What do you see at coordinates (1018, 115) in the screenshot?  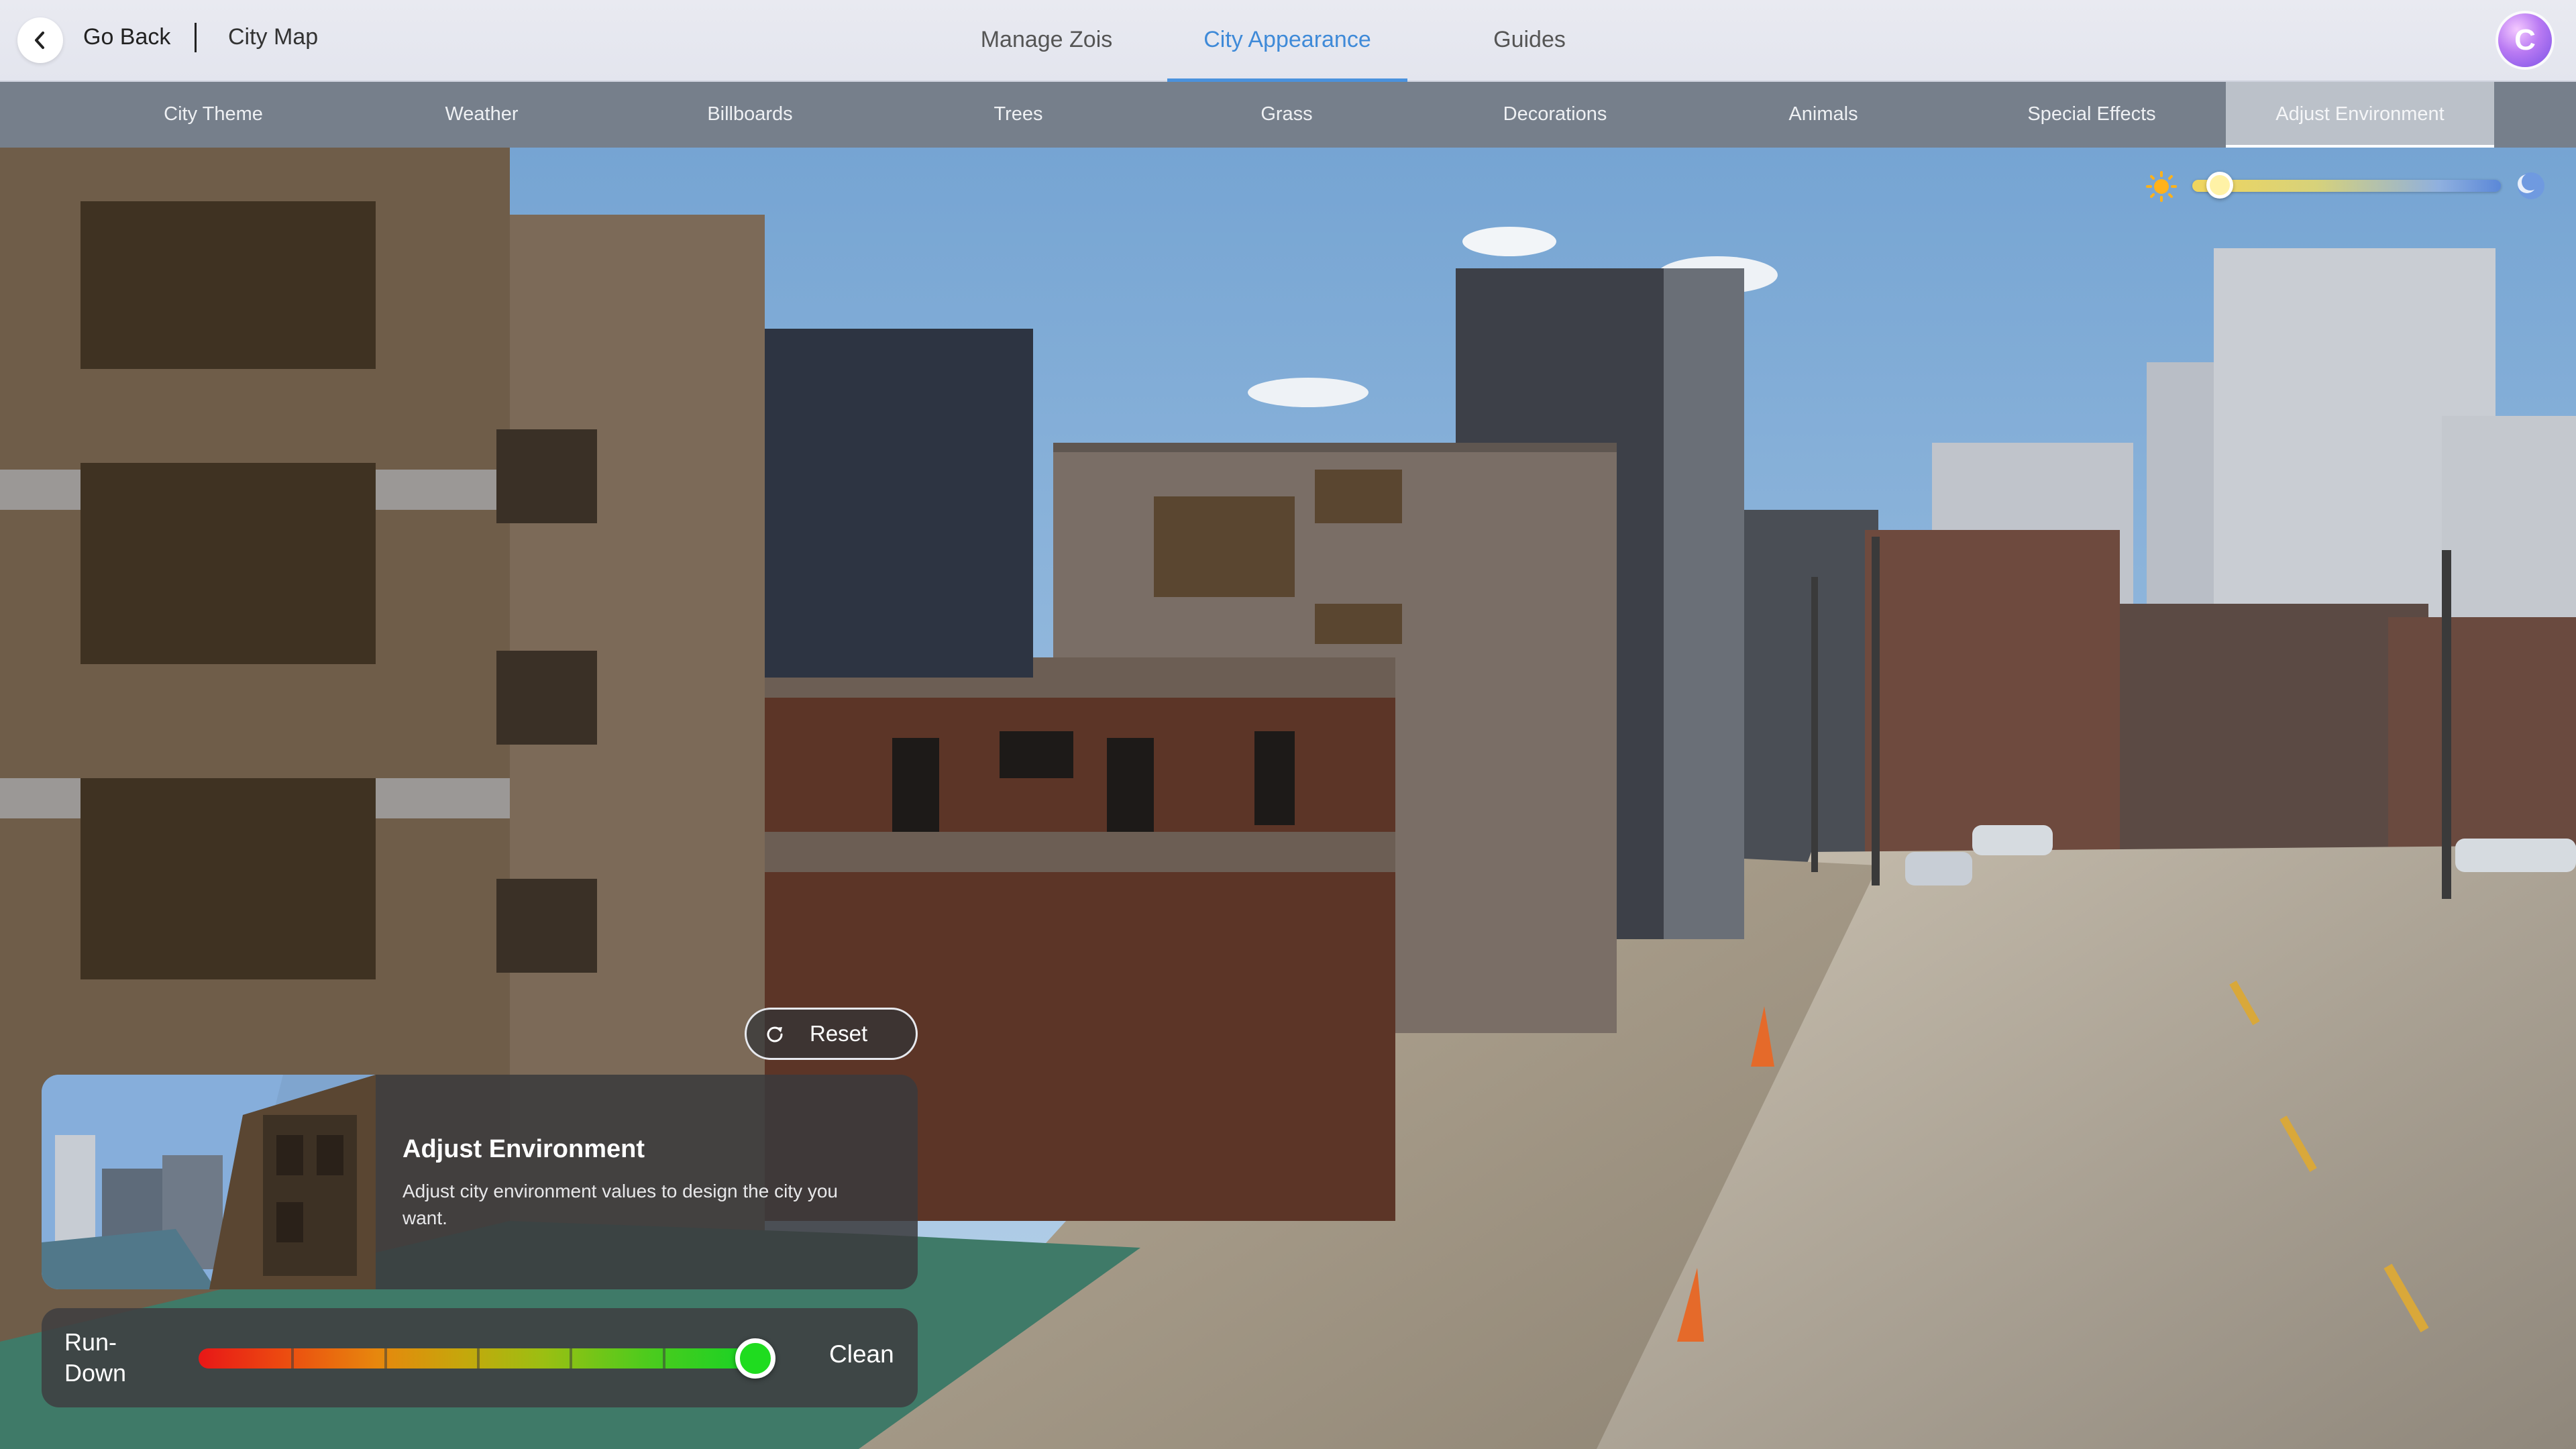 I see `subtab-trees: Trees` at bounding box center [1018, 115].